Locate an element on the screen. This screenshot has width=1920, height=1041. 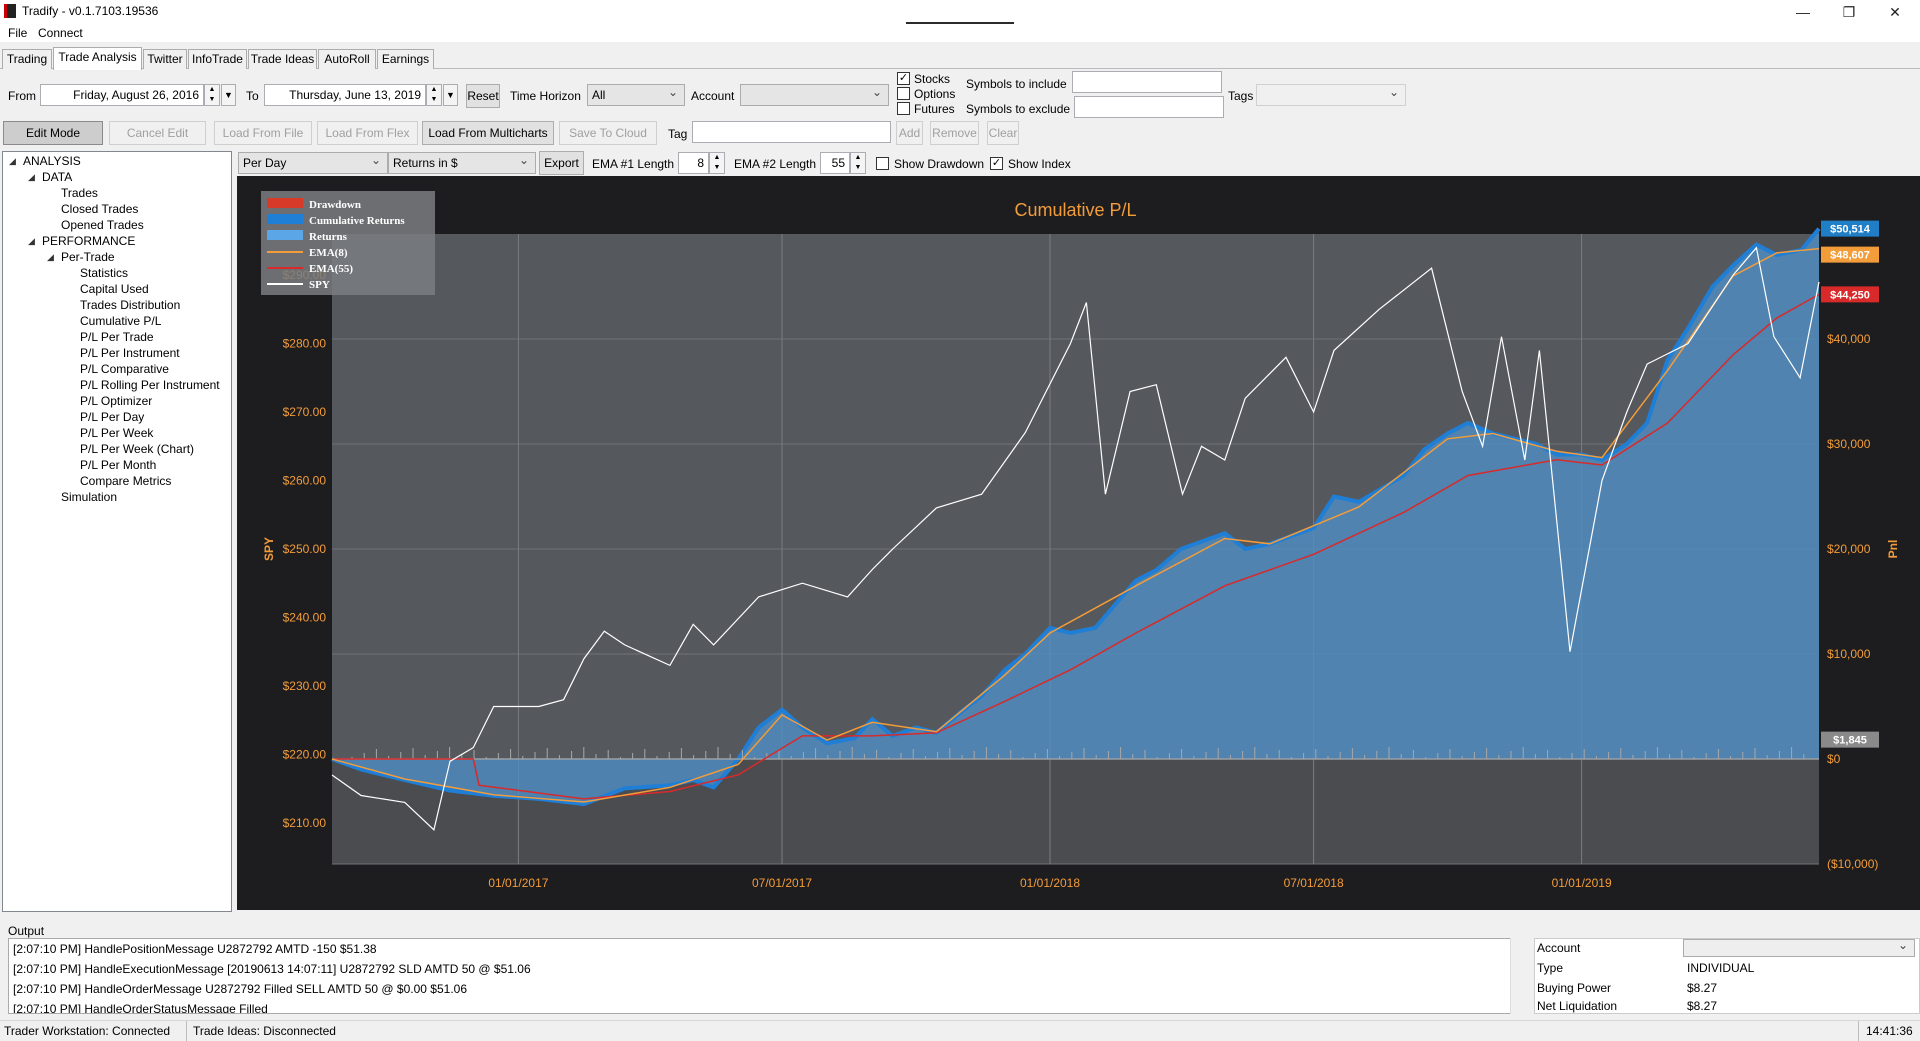
tree-item: Opened Trades is located at coordinates (102, 225).